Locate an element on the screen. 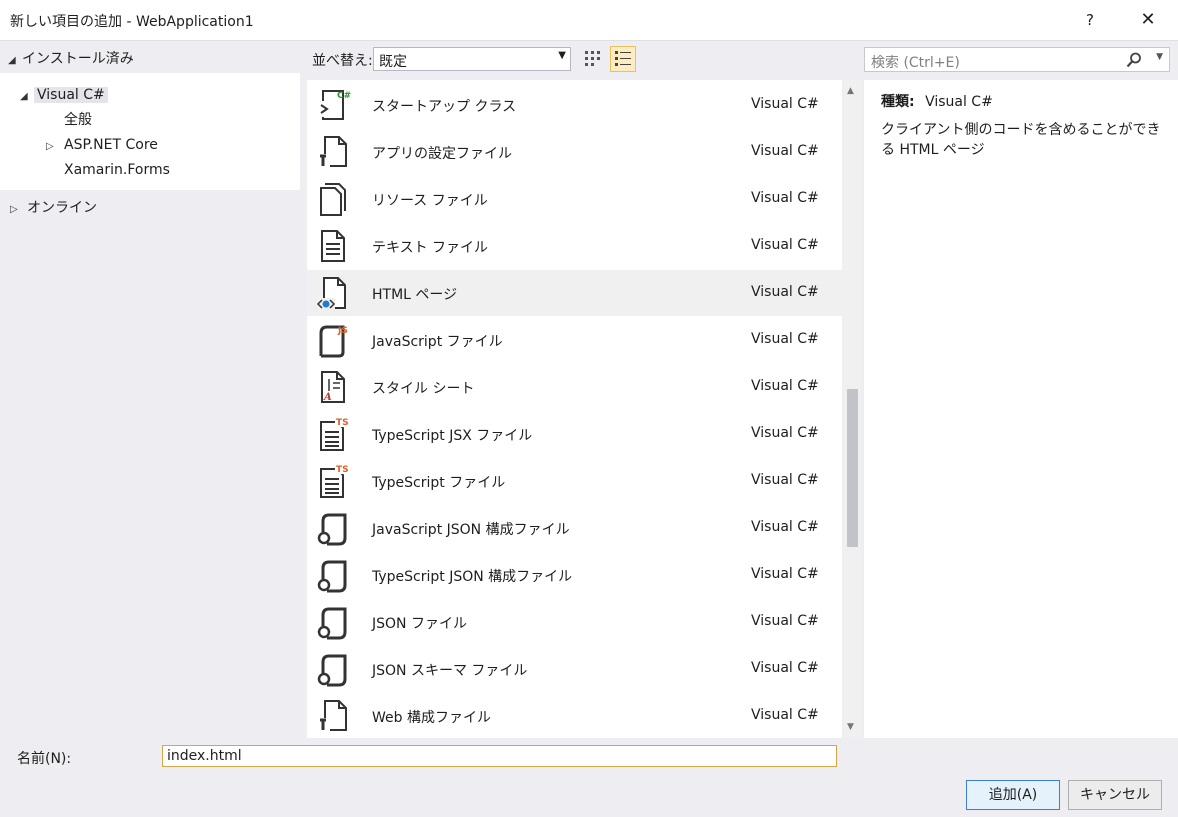 The width and height of the screenshot is (1178, 817). template-name: TypeScript JSX ファイル is located at coordinates (452, 436).